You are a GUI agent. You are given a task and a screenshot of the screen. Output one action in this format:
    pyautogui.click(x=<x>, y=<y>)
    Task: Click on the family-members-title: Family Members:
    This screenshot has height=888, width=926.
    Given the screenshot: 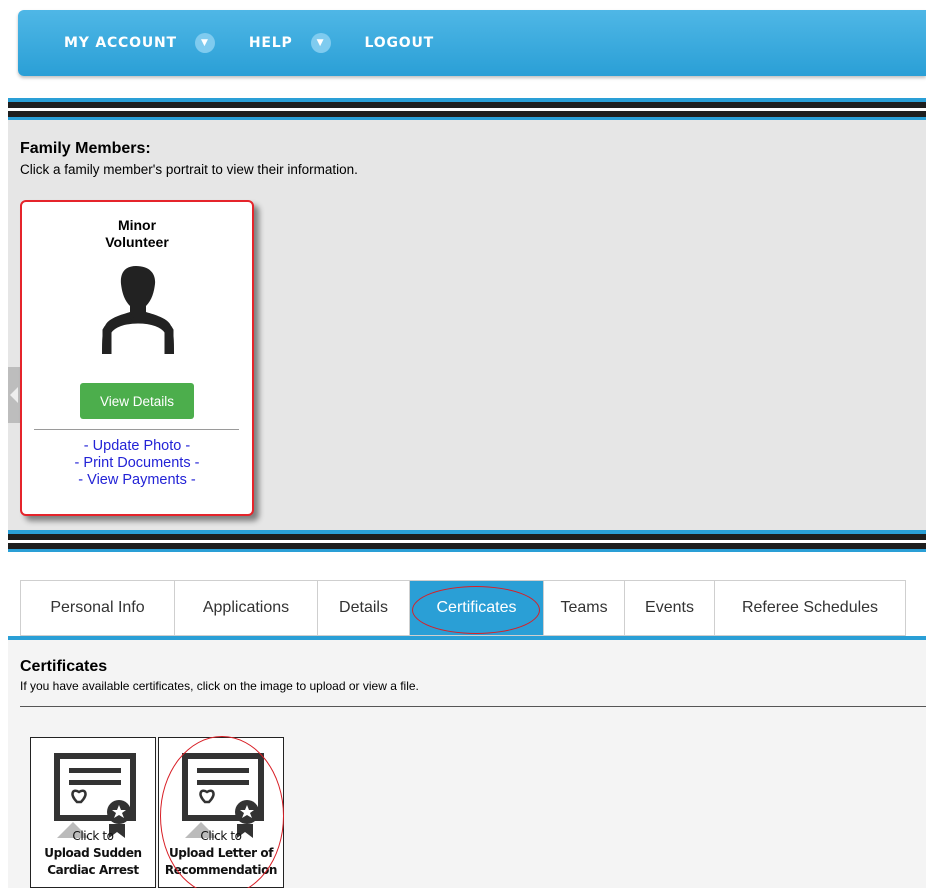 What is the action you would take?
    pyautogui.click(x=85, y=148)
    